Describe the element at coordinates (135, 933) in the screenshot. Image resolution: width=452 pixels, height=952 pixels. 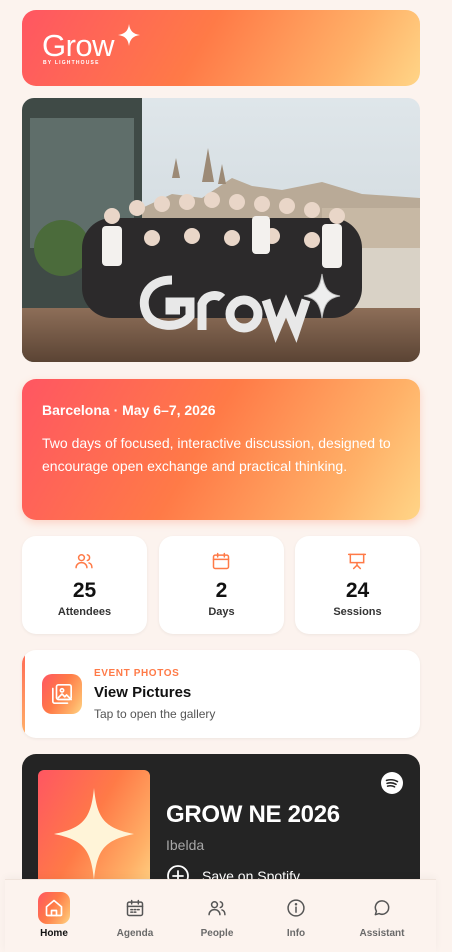
I see `nav-label: Agenda` at that location.